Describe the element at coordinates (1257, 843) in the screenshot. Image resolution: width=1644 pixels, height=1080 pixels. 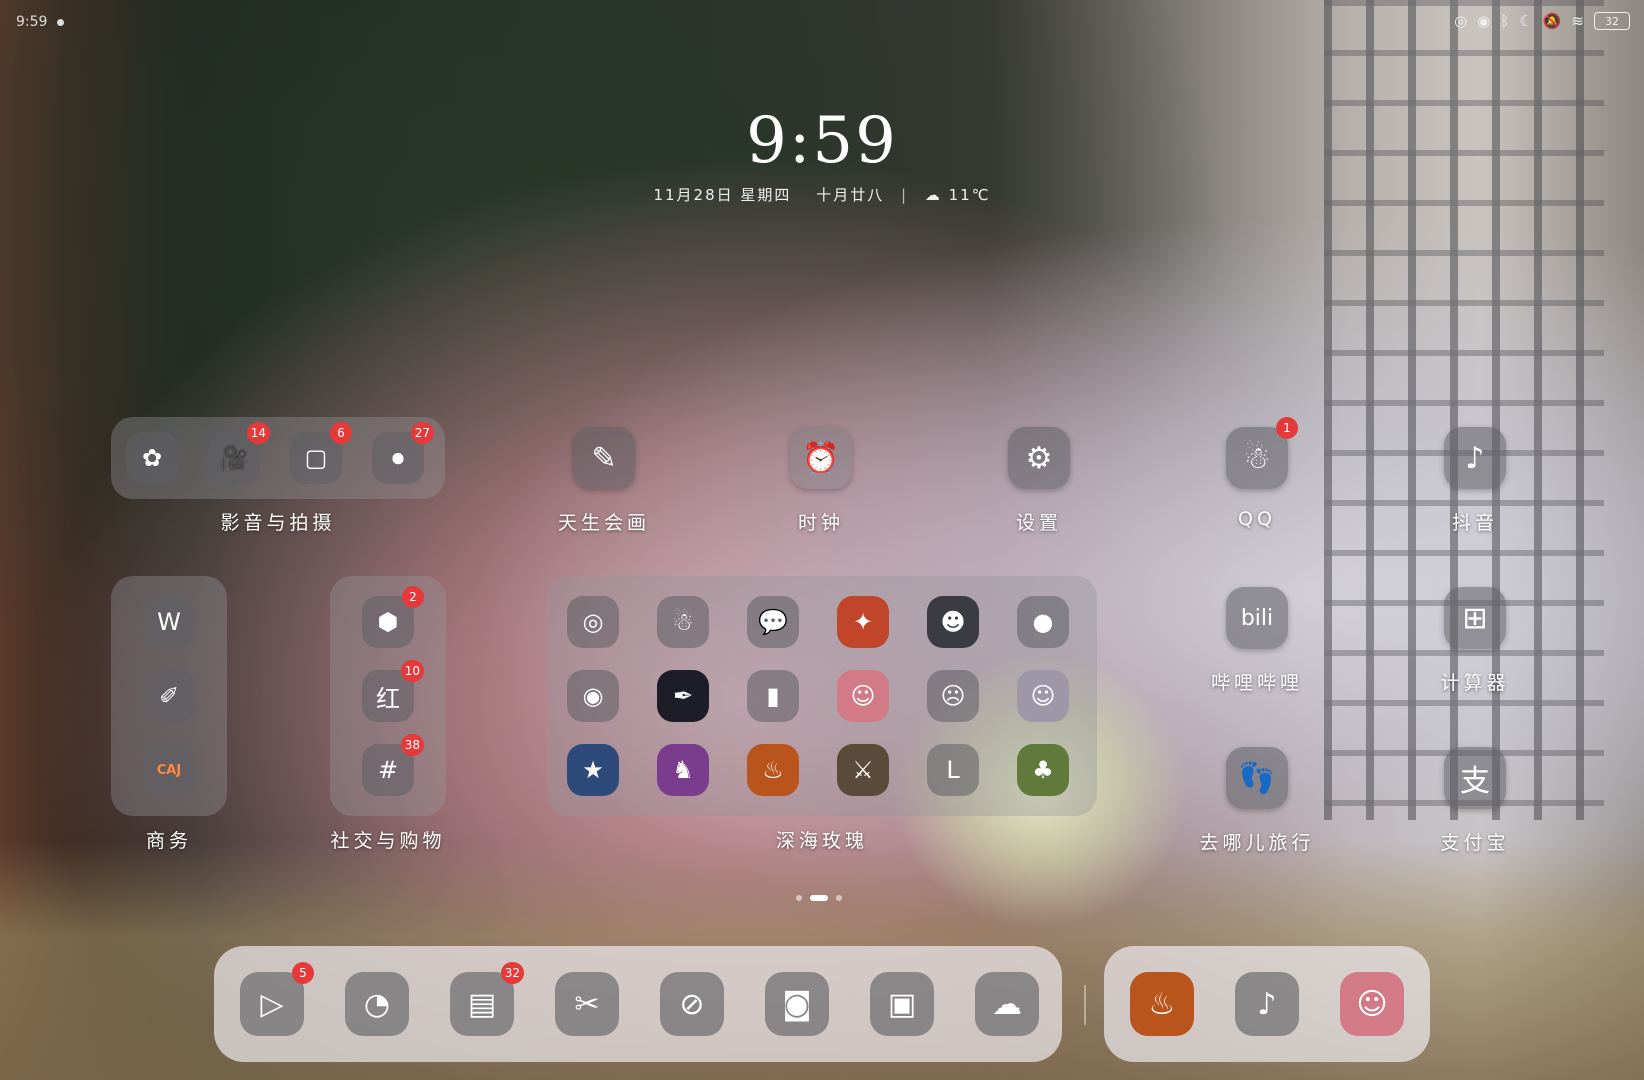
I see `app-travel-label: 去哪儿旅行` at that location.